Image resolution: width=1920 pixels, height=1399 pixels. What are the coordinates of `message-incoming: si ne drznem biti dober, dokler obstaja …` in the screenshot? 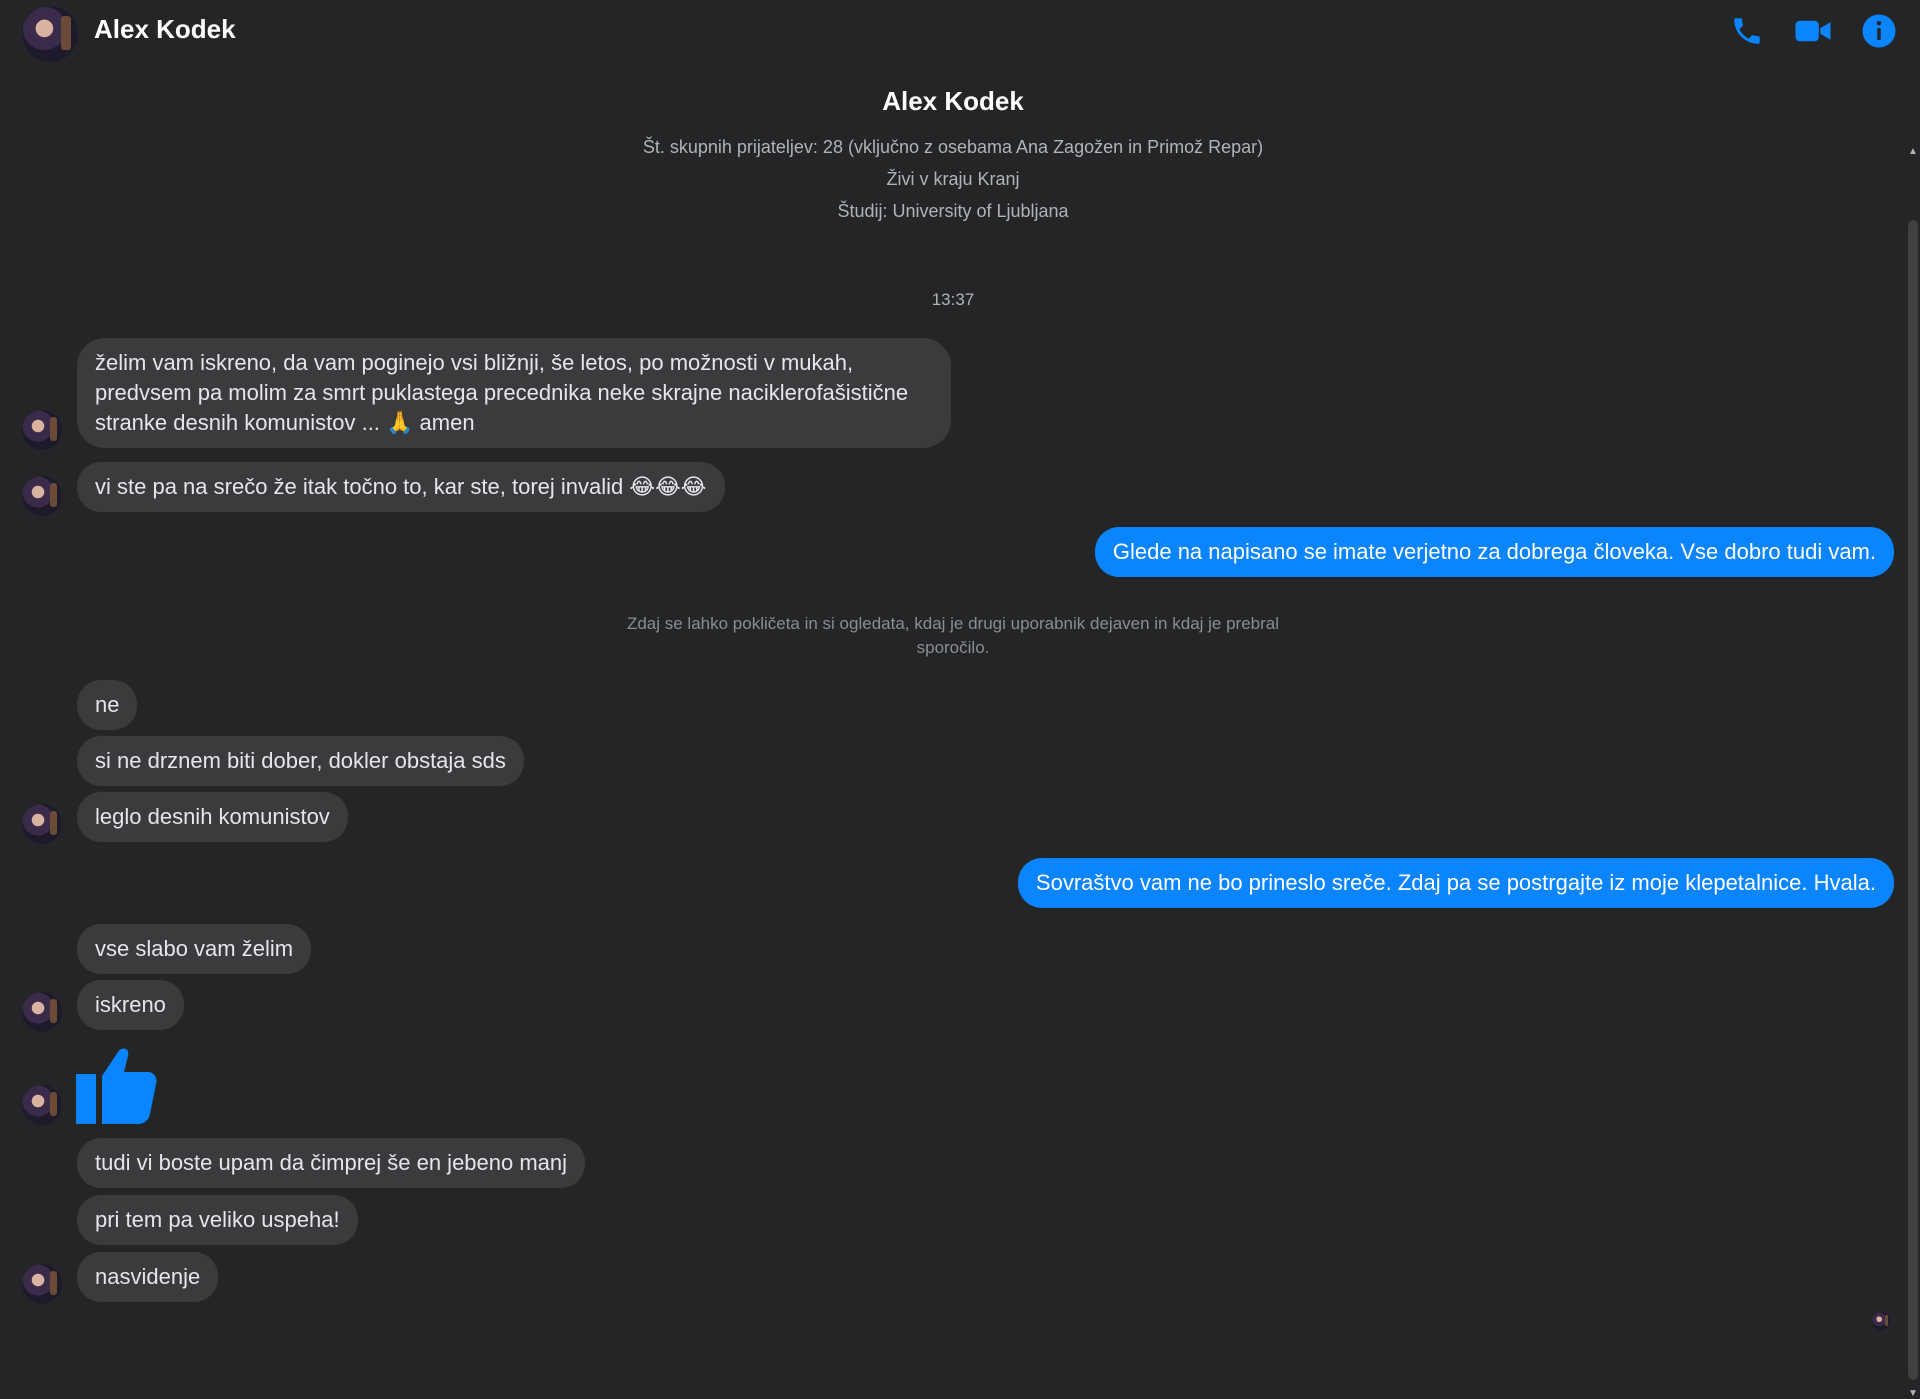 It's located at (300, 761).